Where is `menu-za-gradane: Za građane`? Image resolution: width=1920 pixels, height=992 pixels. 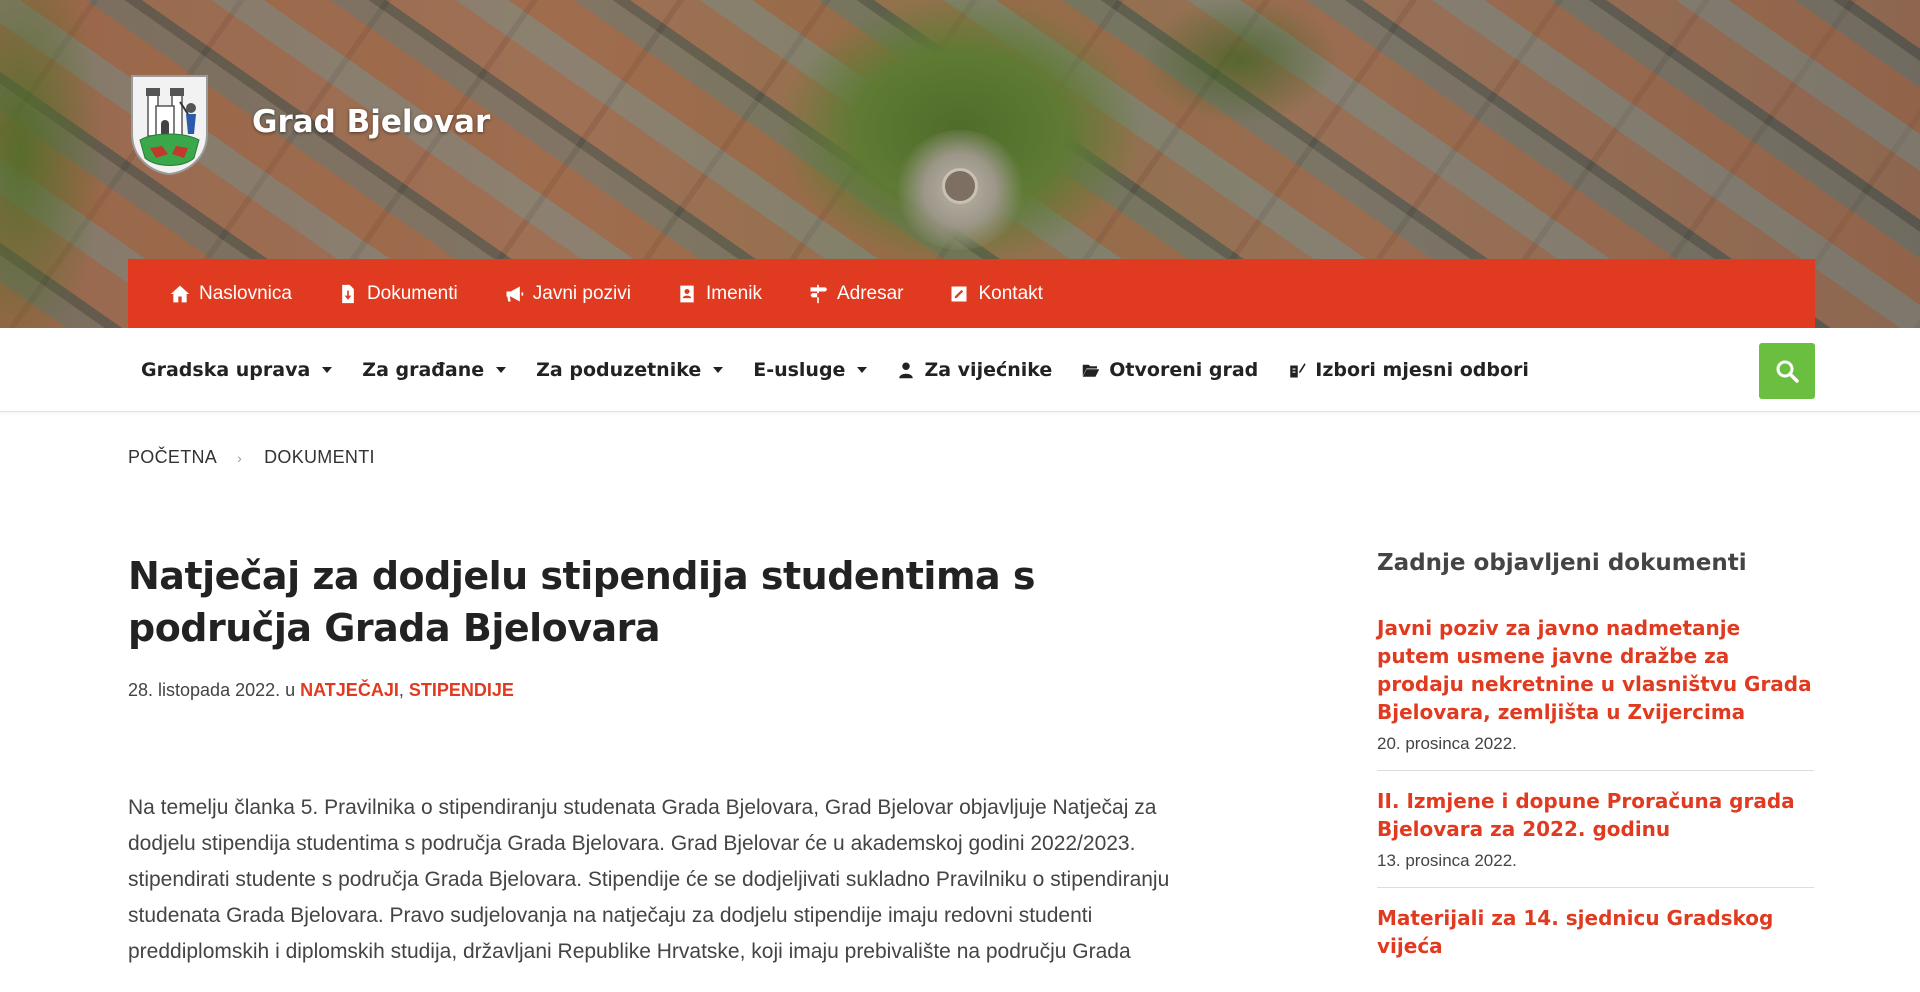 menu-za-gradane: Za građane is located at coordinates (434, 370).